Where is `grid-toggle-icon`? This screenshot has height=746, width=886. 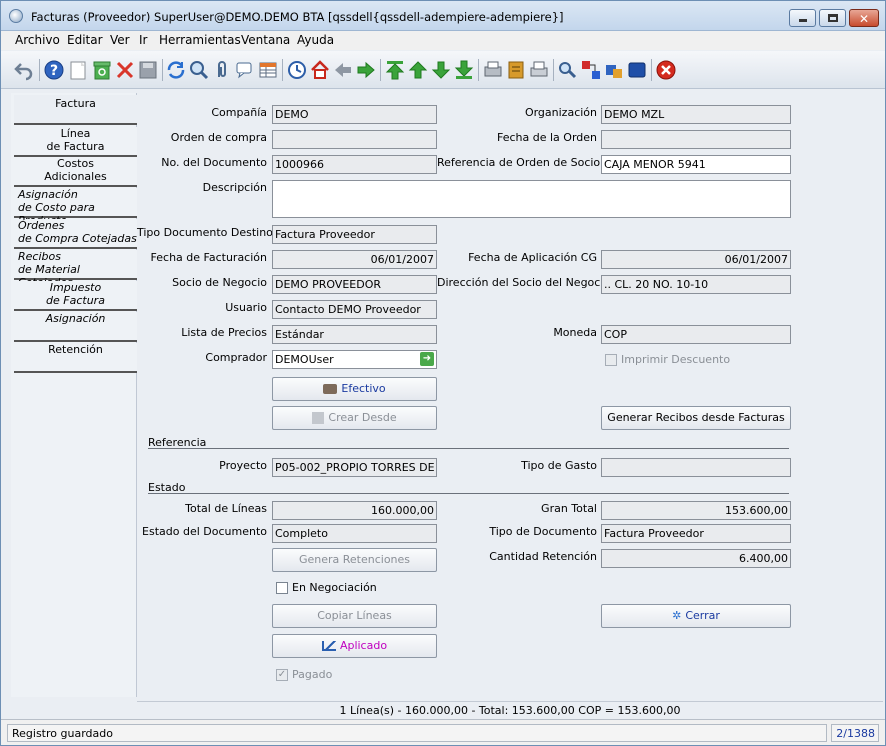
grid-toggle-icon is located at coordinates (268, 70).